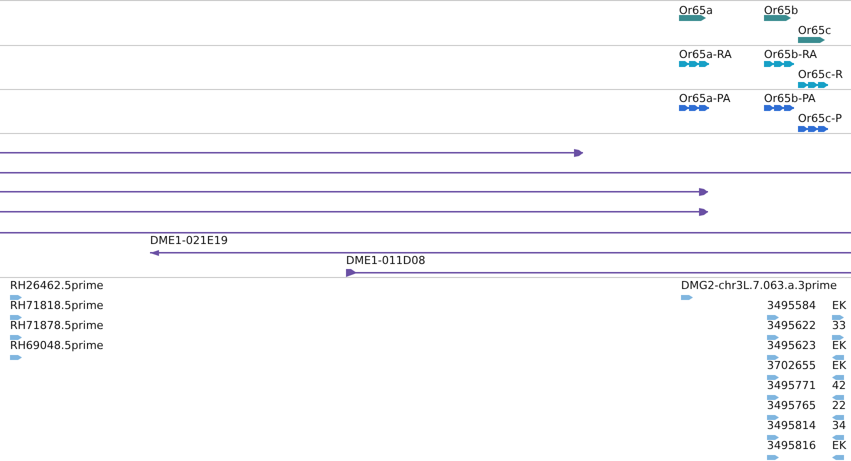 The height and width of the screenshot is (461, 851). What do you see at coordinates (57, 305) in the screenshot?
I see `feature-label: RH71818.5prime` at bounding box center [57, 305].